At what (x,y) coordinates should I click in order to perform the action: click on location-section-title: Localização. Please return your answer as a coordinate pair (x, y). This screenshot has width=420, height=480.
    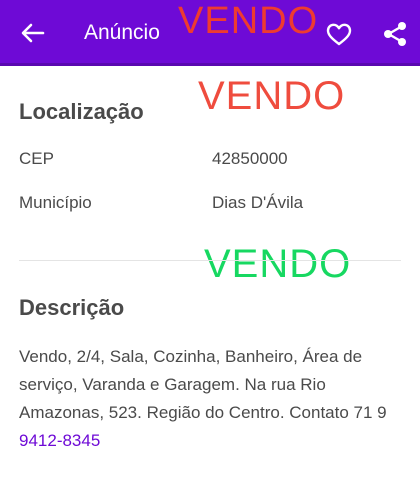
    Looking at the image, I should click on (81, 111).